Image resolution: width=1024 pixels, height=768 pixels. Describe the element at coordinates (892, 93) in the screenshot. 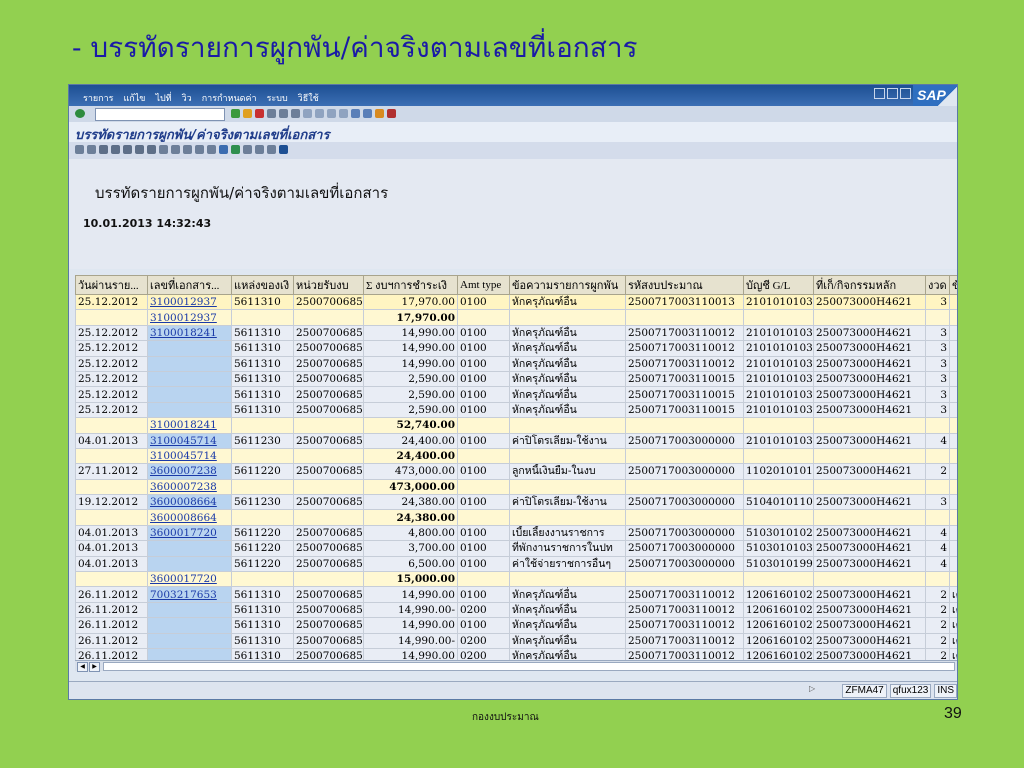

I see `maximize-icon` at that location.